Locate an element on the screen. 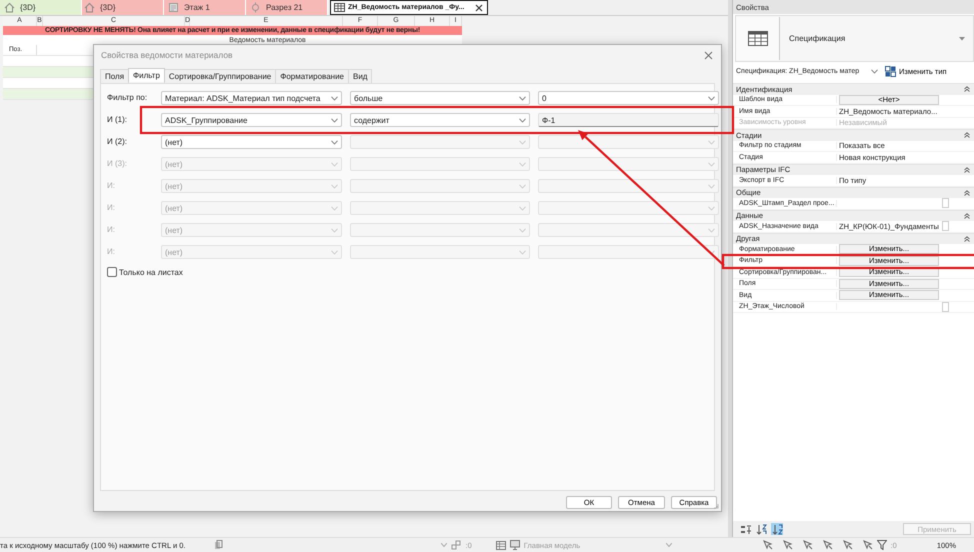 Image resolution: width=974 pixels, height=552 pixels. floor-plan-icon is located at coordinates (173, 7).